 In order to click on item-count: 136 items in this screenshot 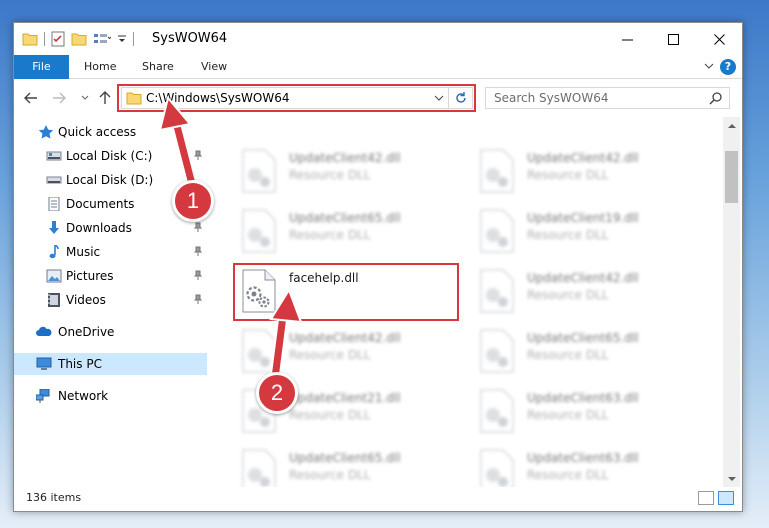, I will do `click(54, 497)`.